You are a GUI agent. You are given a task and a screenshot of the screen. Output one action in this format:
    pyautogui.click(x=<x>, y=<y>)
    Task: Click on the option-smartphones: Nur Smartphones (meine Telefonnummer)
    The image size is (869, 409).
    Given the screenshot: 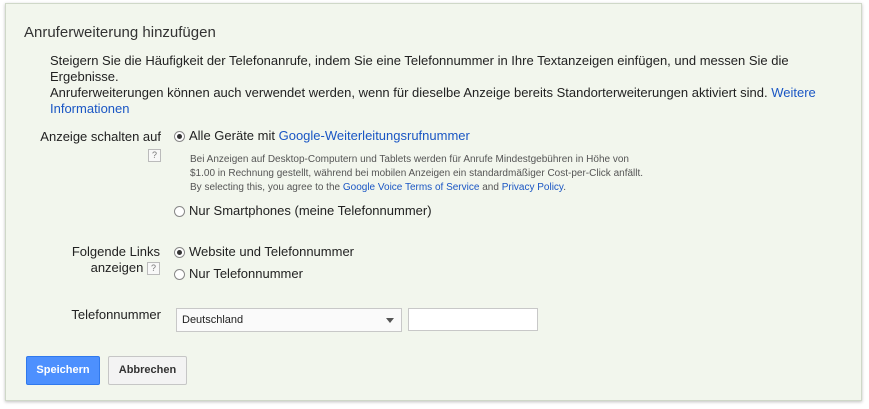 What is the action you would take?
    pyautogui.click(x=303, y=211)
    